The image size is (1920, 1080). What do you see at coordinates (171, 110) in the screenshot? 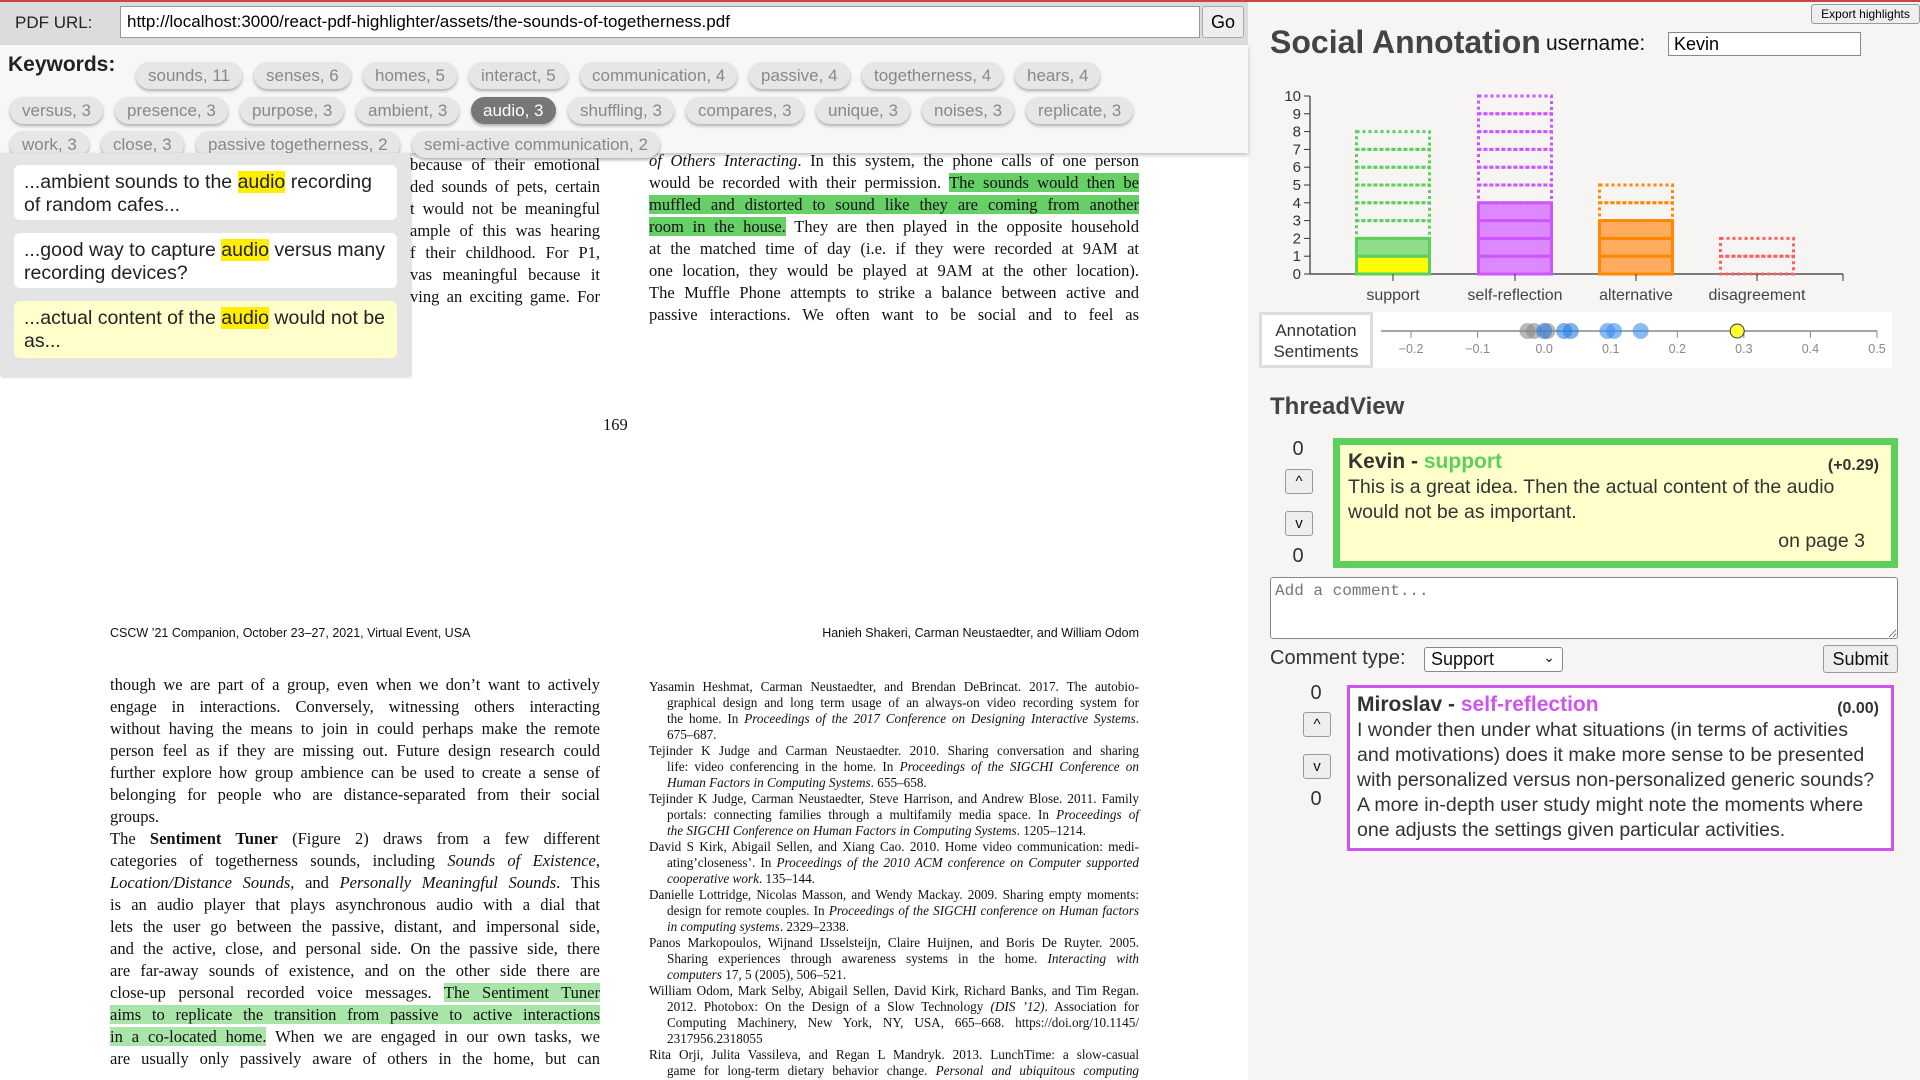
I see `keyword-chip: presence, 3` at bounding box center [171, 110].